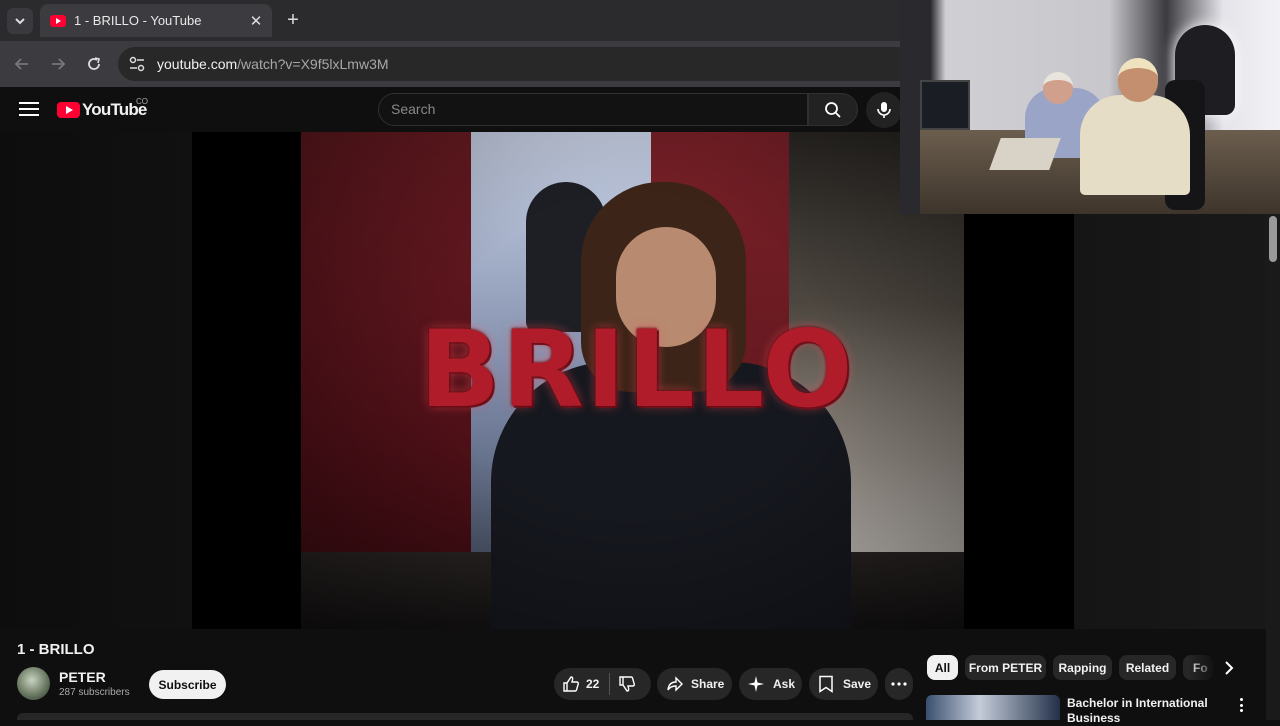 This screenshot has height=726, width=1280. What do you see at coordinates (1135, 145) in the screenshot?
I see `webcam-person-right-body` at bounding box center [1135, 145].